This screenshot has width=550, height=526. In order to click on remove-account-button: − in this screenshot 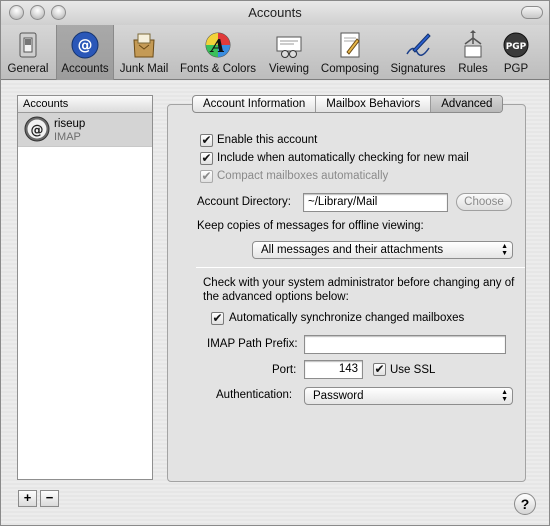, I will do `click(49, 498)`.